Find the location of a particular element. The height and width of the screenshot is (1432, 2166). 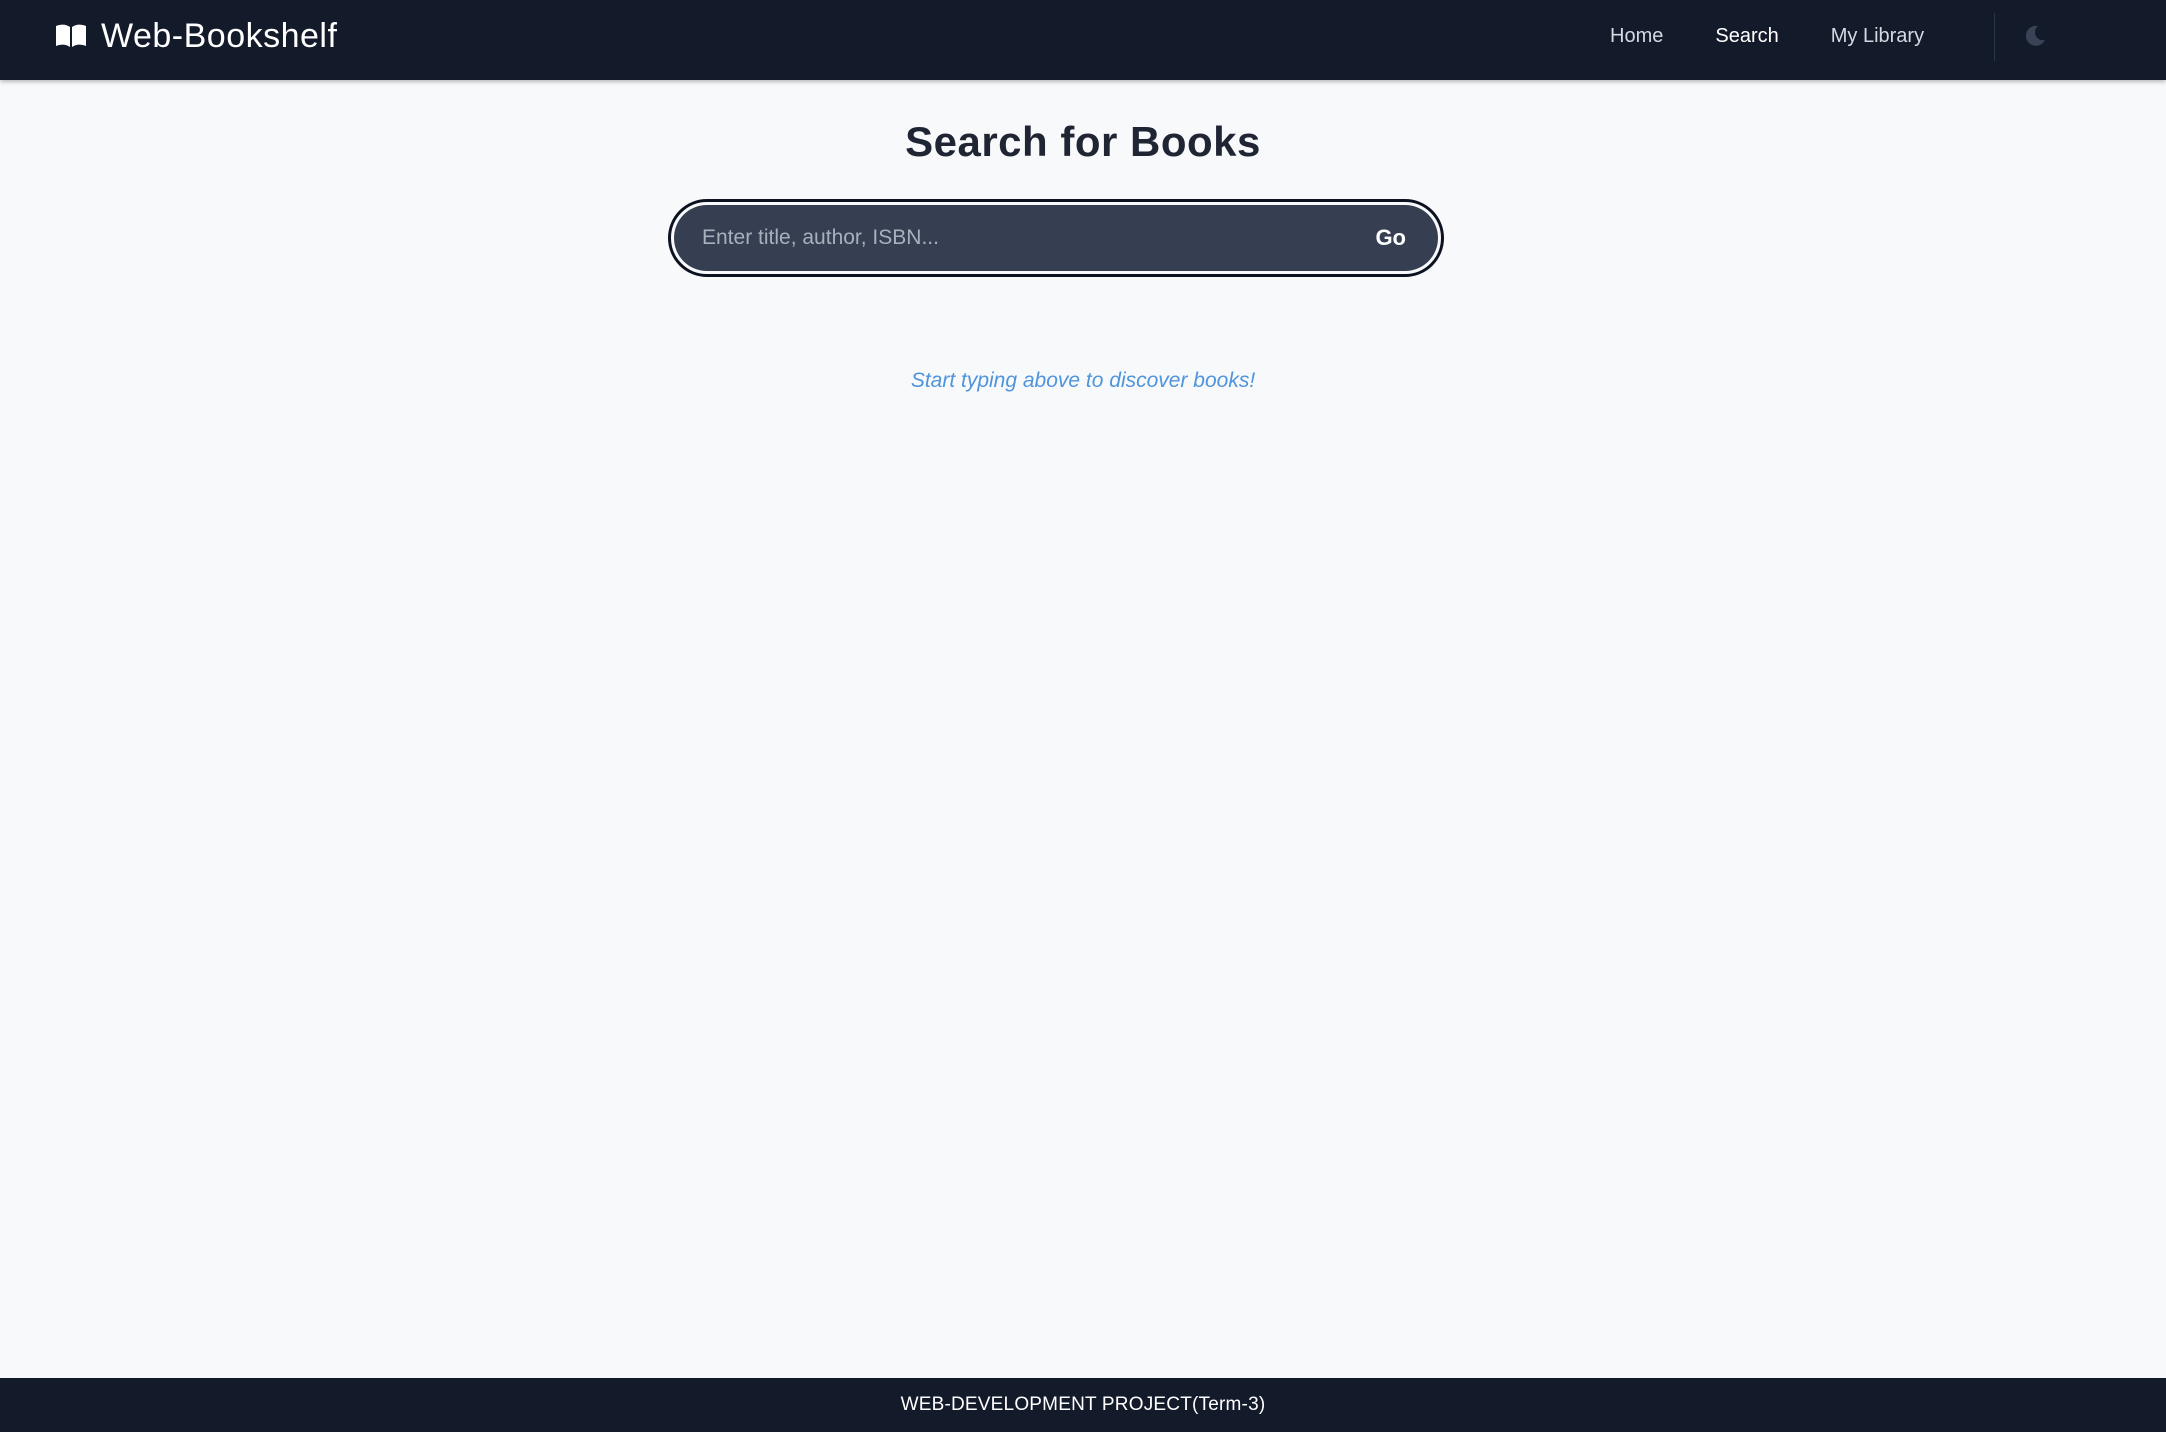

footer: WEB-DEVELOPMENT PROJECT(Term-3) is located at coordinates (1083, 1405).